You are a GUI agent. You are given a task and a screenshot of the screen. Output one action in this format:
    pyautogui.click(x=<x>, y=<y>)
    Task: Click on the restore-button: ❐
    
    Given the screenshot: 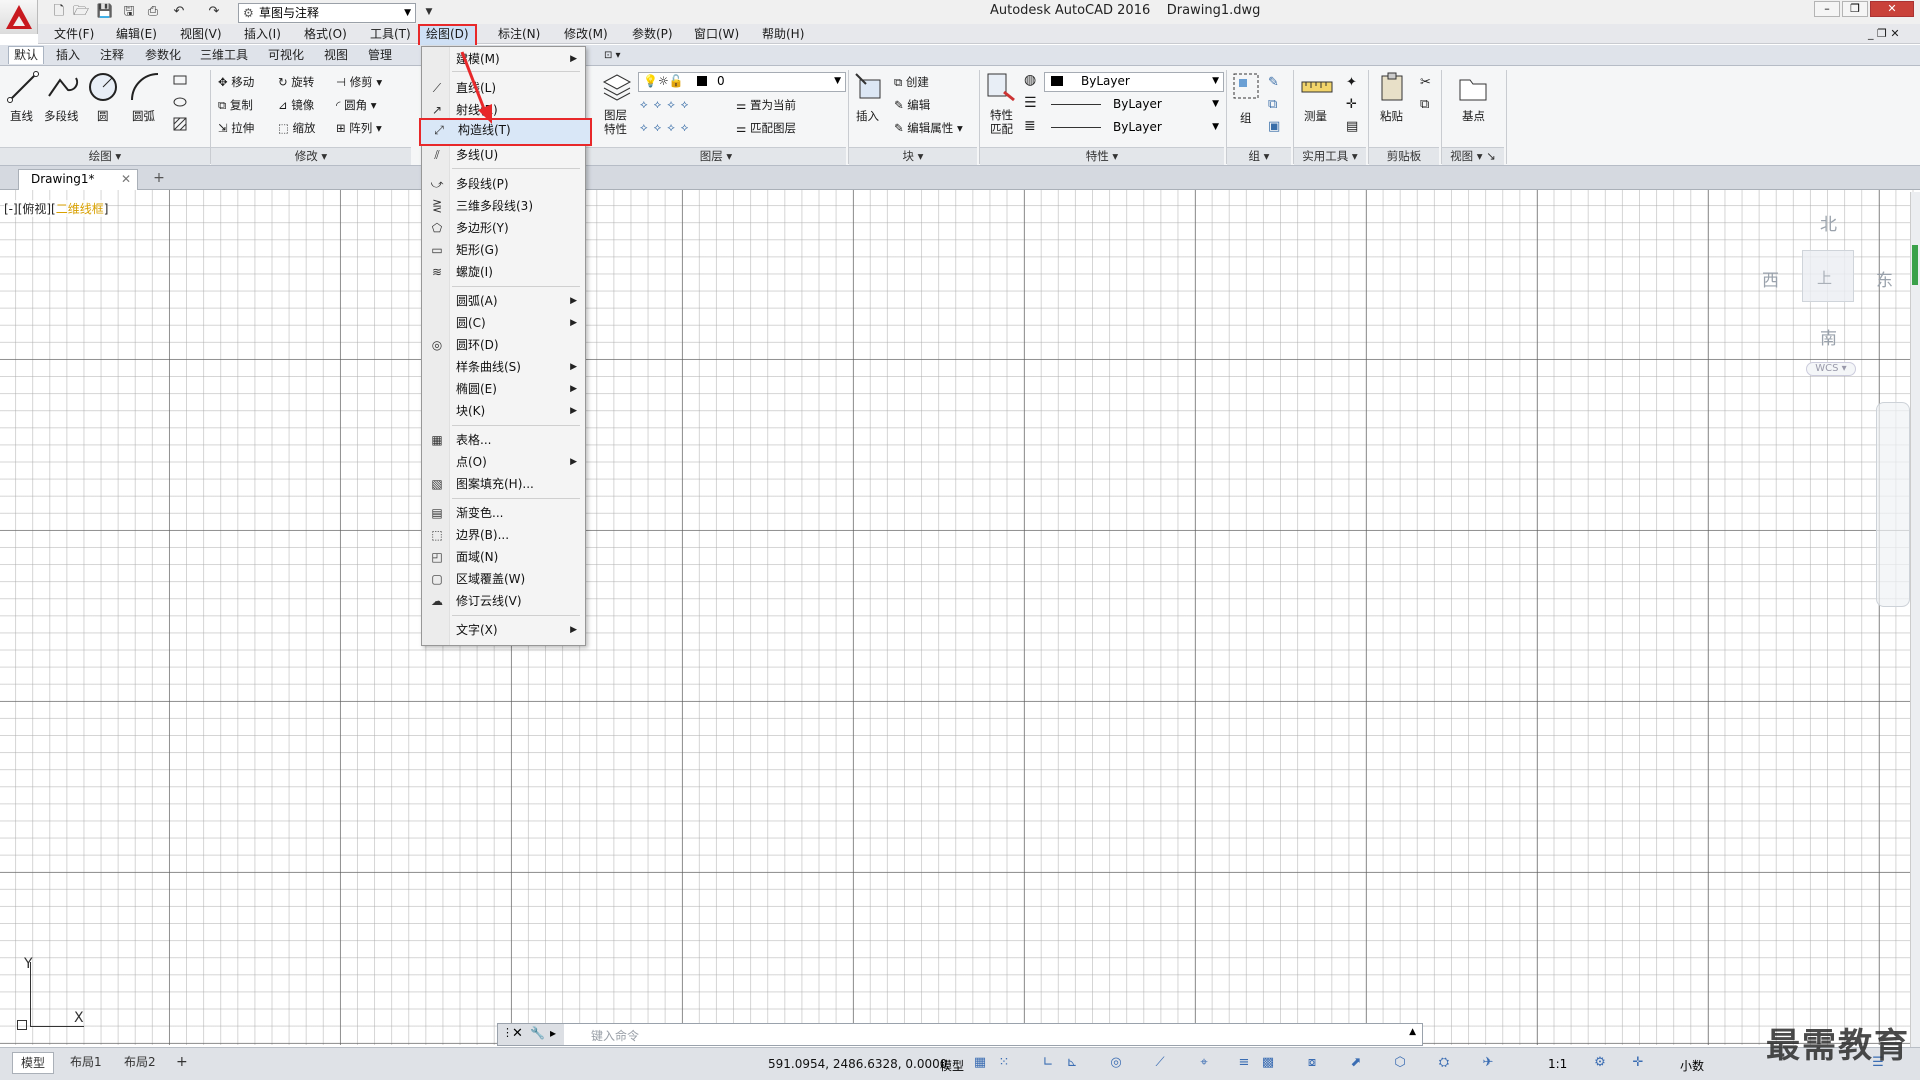 What is the action you would take?
    pyautogui.click(x=1855, y=9)
    